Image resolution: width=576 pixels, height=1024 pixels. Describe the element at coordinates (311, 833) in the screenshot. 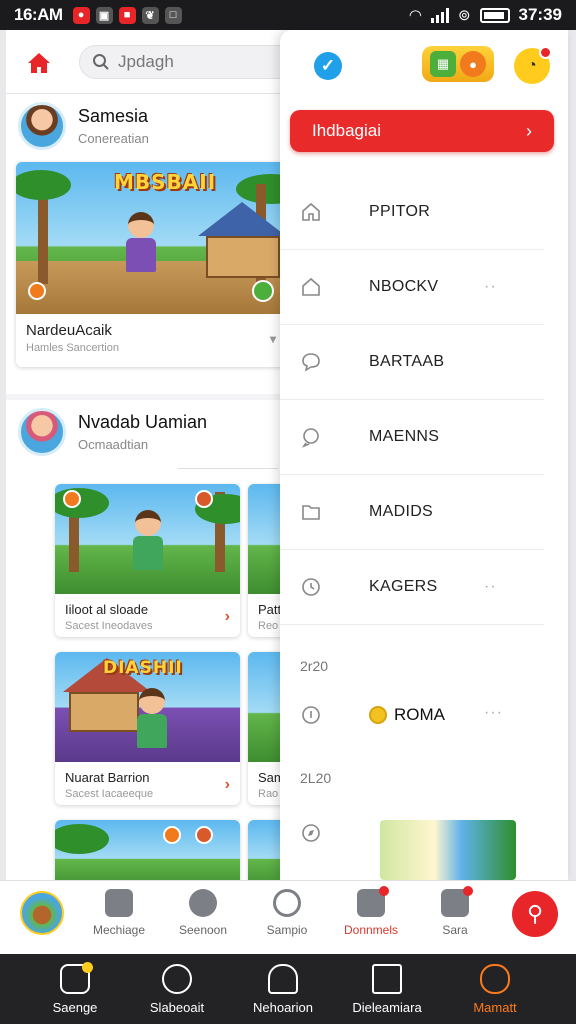

I see `compass-icon` at that location.